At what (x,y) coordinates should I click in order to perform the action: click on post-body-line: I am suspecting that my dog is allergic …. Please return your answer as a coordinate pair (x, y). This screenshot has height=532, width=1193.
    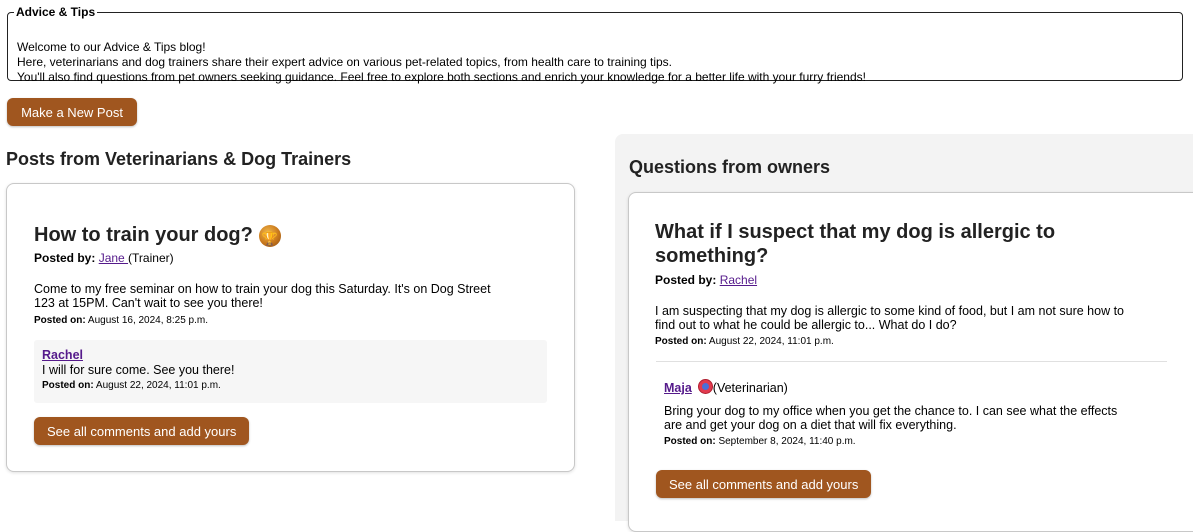
    Looking at the image, I should click on (889, 311).